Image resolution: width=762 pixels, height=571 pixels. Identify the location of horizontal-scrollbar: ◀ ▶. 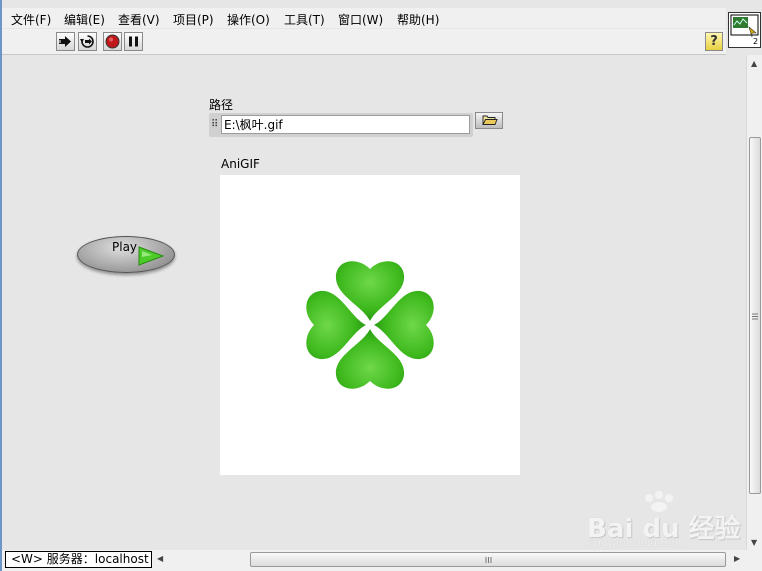
(449, 559).